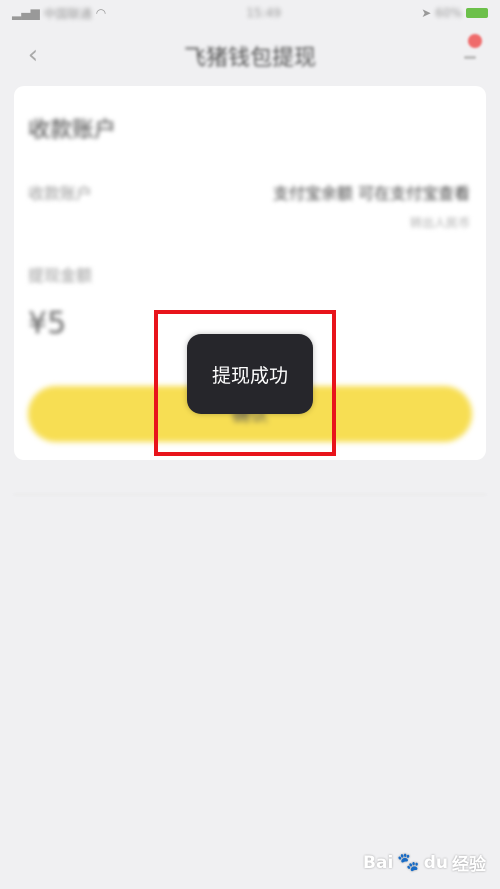 The height and width of the screenshot is (889, 500). What do you see at coordinates (378, 862) in the screenshot?
I see `watermark-brand: Bai` at bounding box center [378, 862].